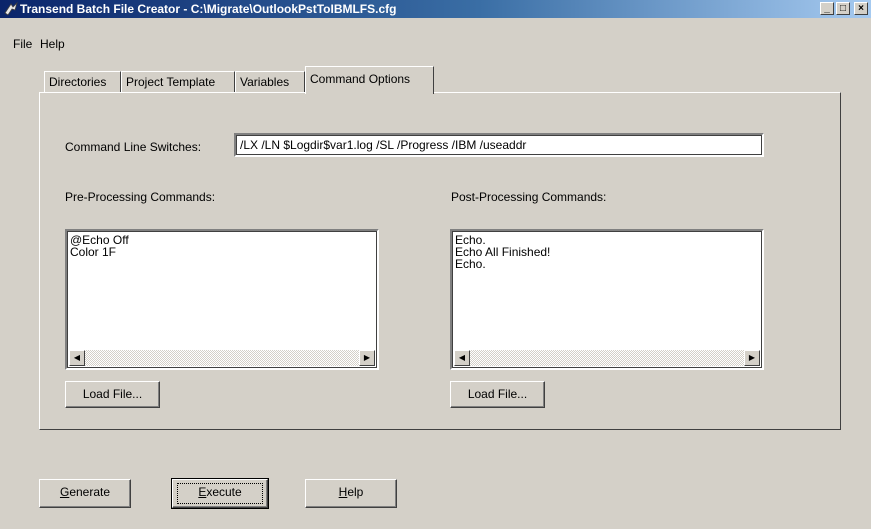  What do you see at coordinates (133, 147) in the screenshot?
I see `switches-label: Command Line Switches:` at bounding box center [133, 147].